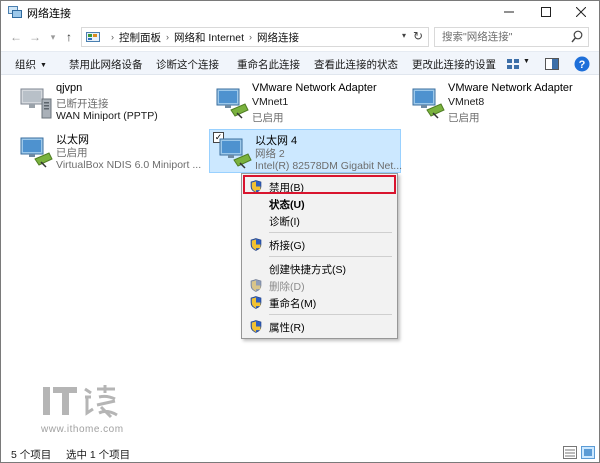 The image size is (600, 463). I want to click on breadcrumb-network-connections: 网络连接, so click(278, 37).